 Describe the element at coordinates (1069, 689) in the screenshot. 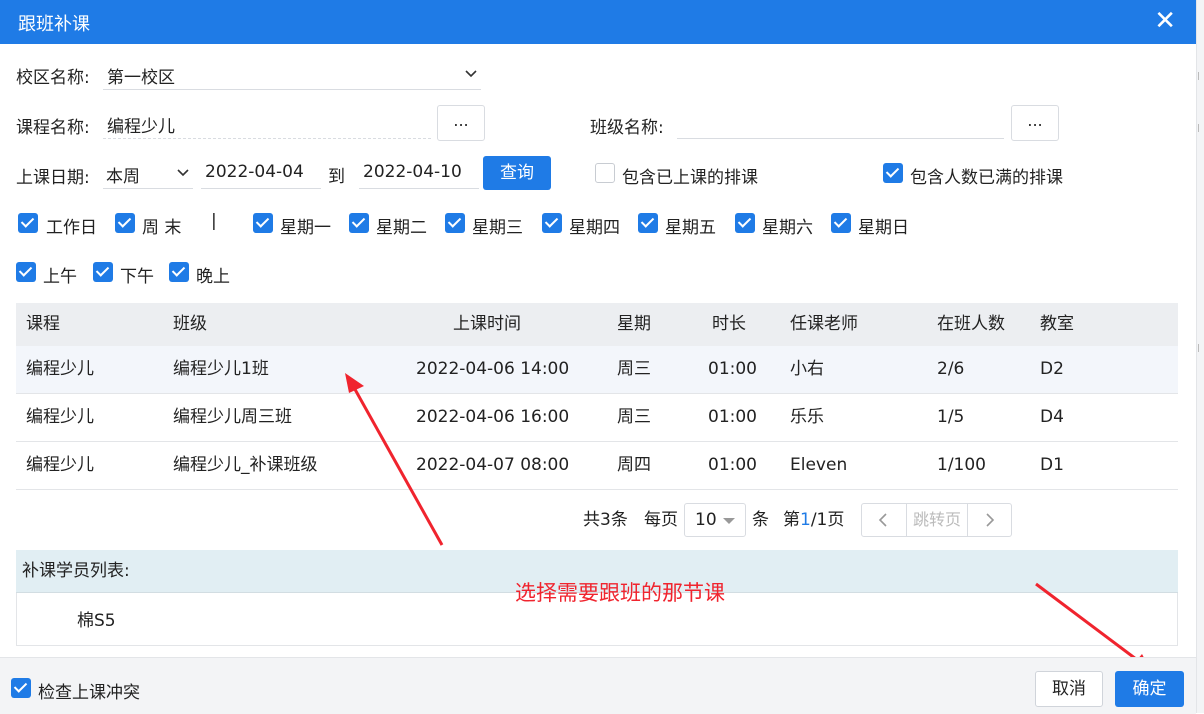

I see `cancel-button: 取消` at that location.